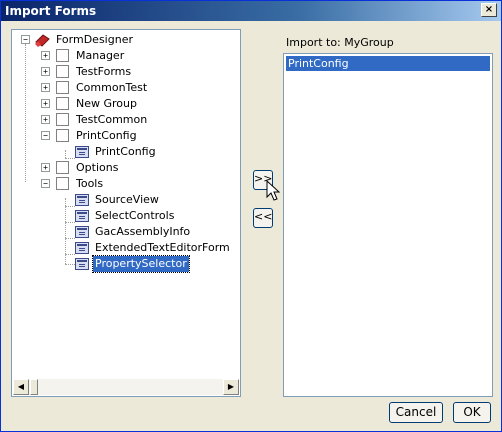 The width and height of the screenshot is (502, 432). Describe the element at coordinates (34, 387) in the screenshot. I see `scroll-thumb` at that location.